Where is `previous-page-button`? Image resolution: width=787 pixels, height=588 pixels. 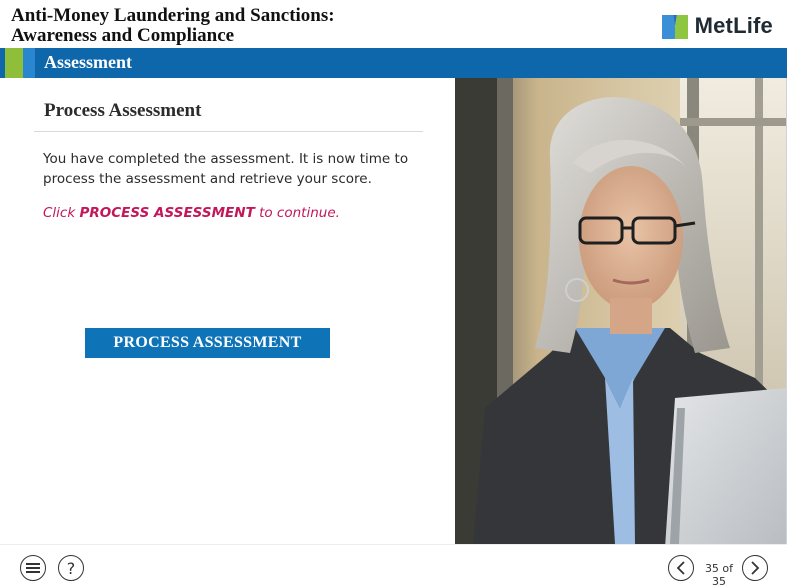 previous-page-button is located at coordinates (681, 568).